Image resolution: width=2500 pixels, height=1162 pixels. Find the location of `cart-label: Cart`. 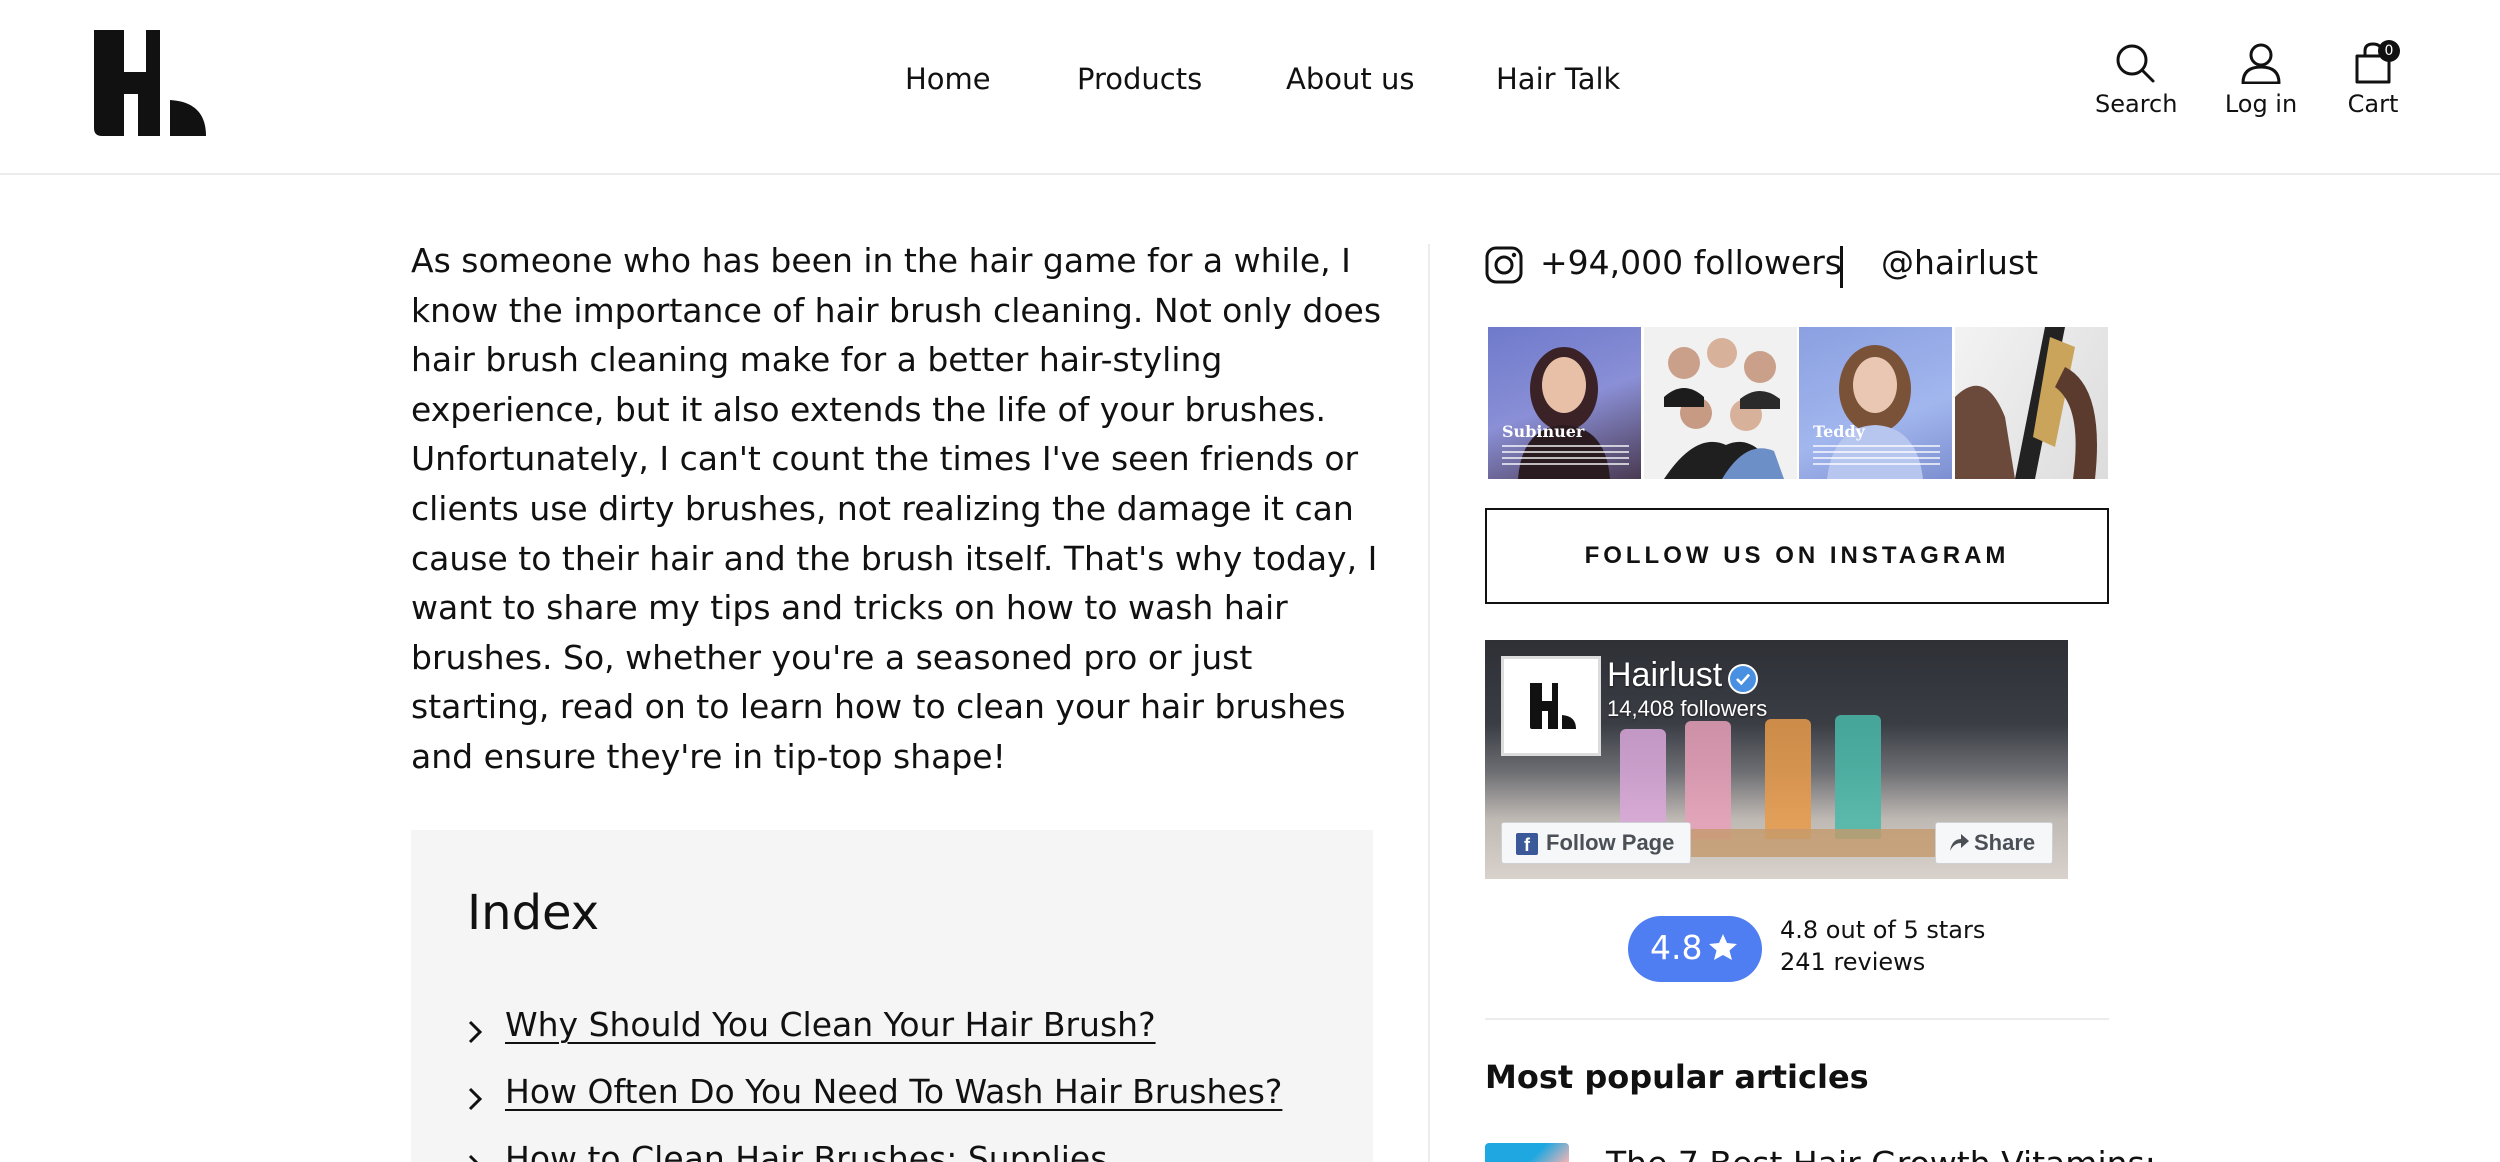

cart-label: Cart is located at coordinates (2373, 104).